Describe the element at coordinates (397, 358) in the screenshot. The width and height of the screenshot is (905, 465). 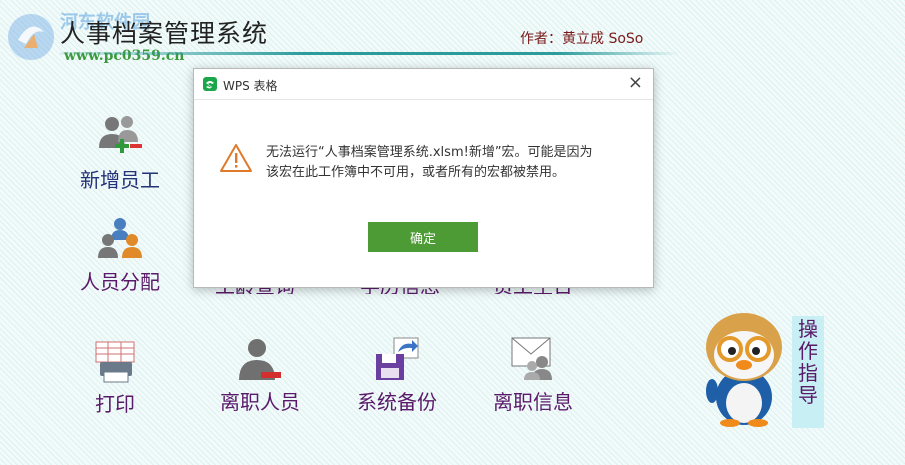
I see `save-backup-icon` at that location.